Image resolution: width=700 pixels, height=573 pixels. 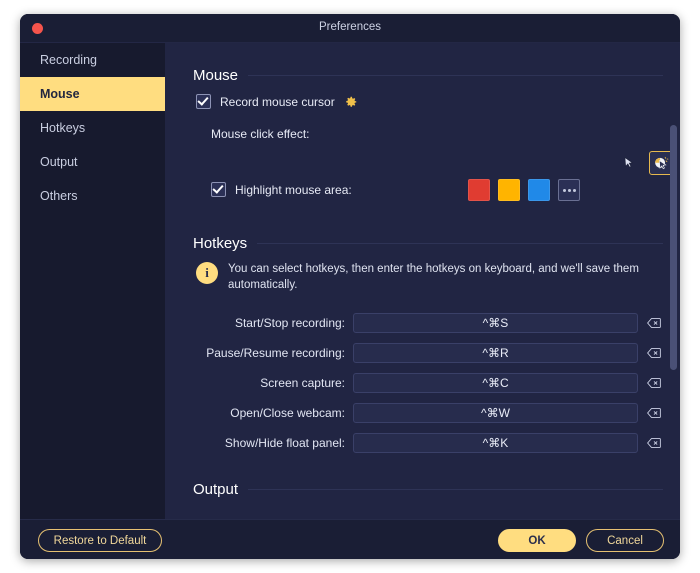 What do you see at coordinates (203, 101) in the screenshot?
I see `record-mouse-cursor-checkbox` at bounding box center [203, 101].